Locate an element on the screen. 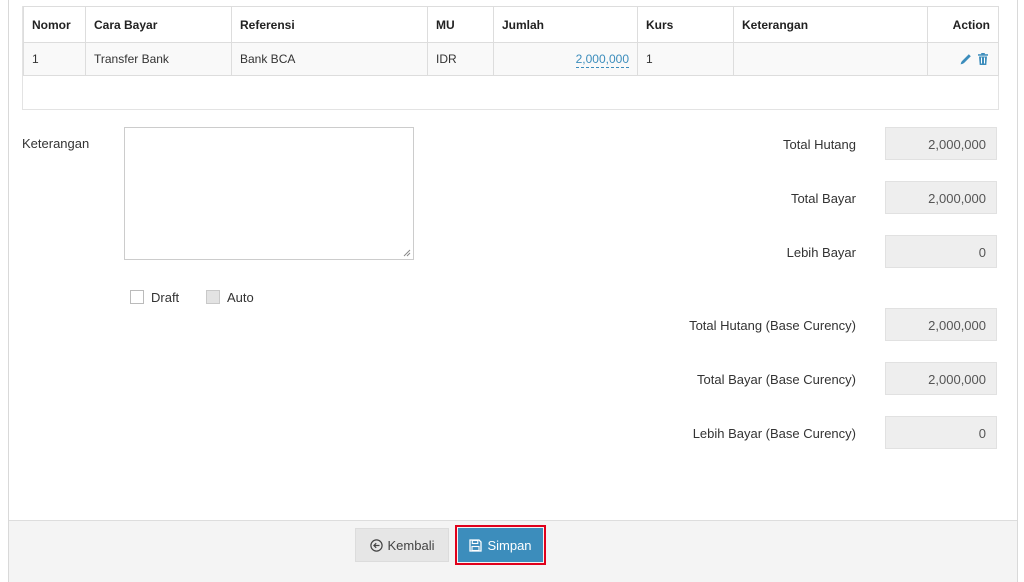 The height and width of the screenshot is (582, 1024). auto-label: Auto is located at coordinates (240, 297).